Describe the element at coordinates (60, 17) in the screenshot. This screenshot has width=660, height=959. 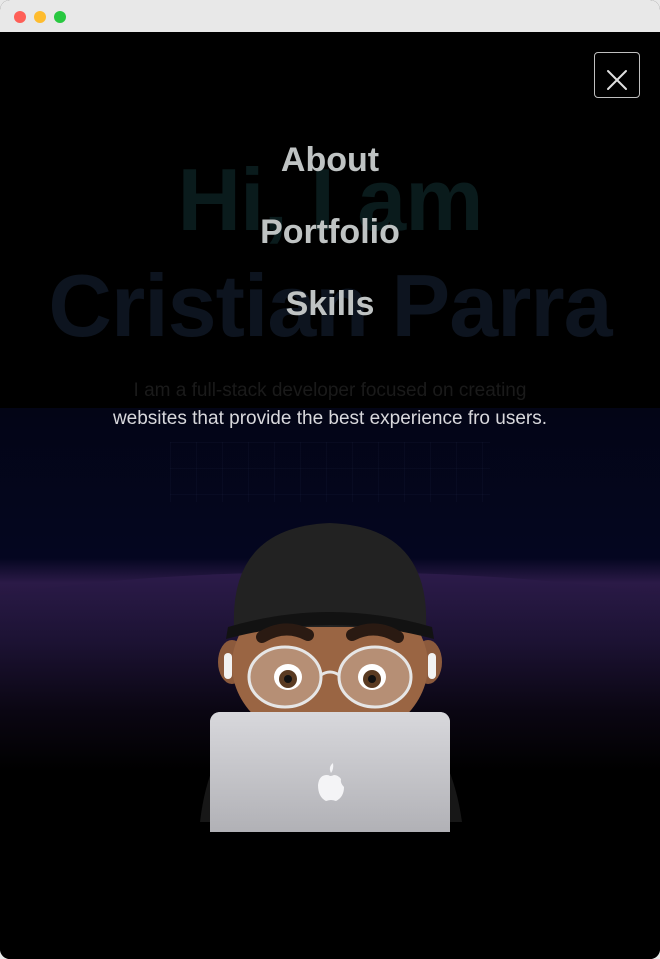
I see `maximize-window-button` at that location.